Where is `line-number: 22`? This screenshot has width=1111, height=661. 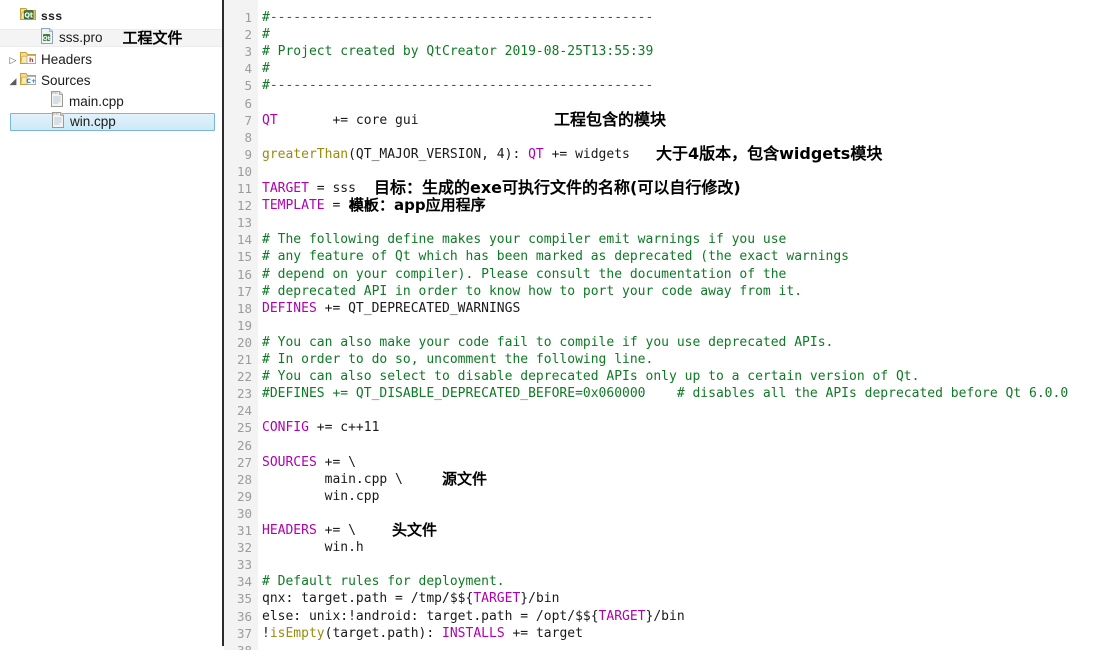
line-number: 22 is located at coordinates (244, 377).